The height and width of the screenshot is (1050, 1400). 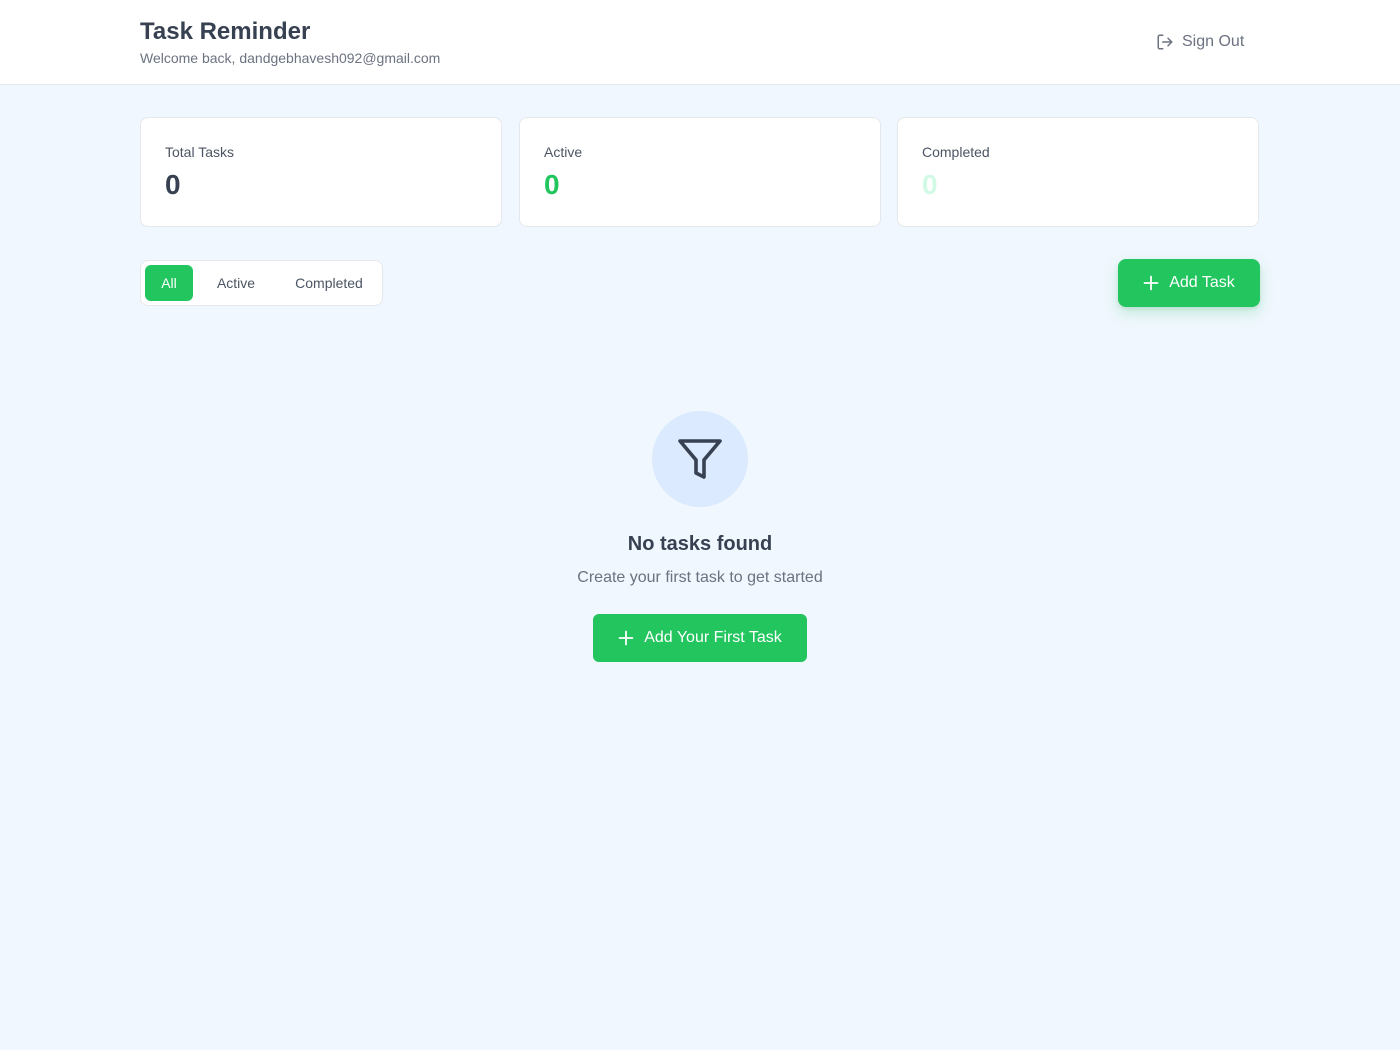 I want to click on filter-tabs: All Active Completed, so click(x=261, y=283).